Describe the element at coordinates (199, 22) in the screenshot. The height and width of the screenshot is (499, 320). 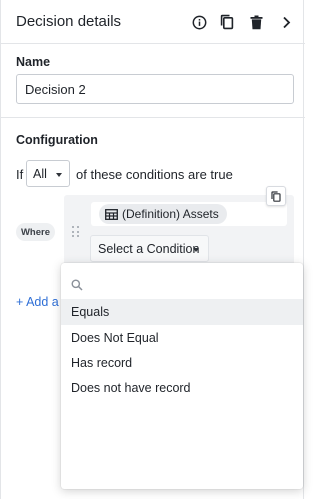
I see `info-icon` at that location.